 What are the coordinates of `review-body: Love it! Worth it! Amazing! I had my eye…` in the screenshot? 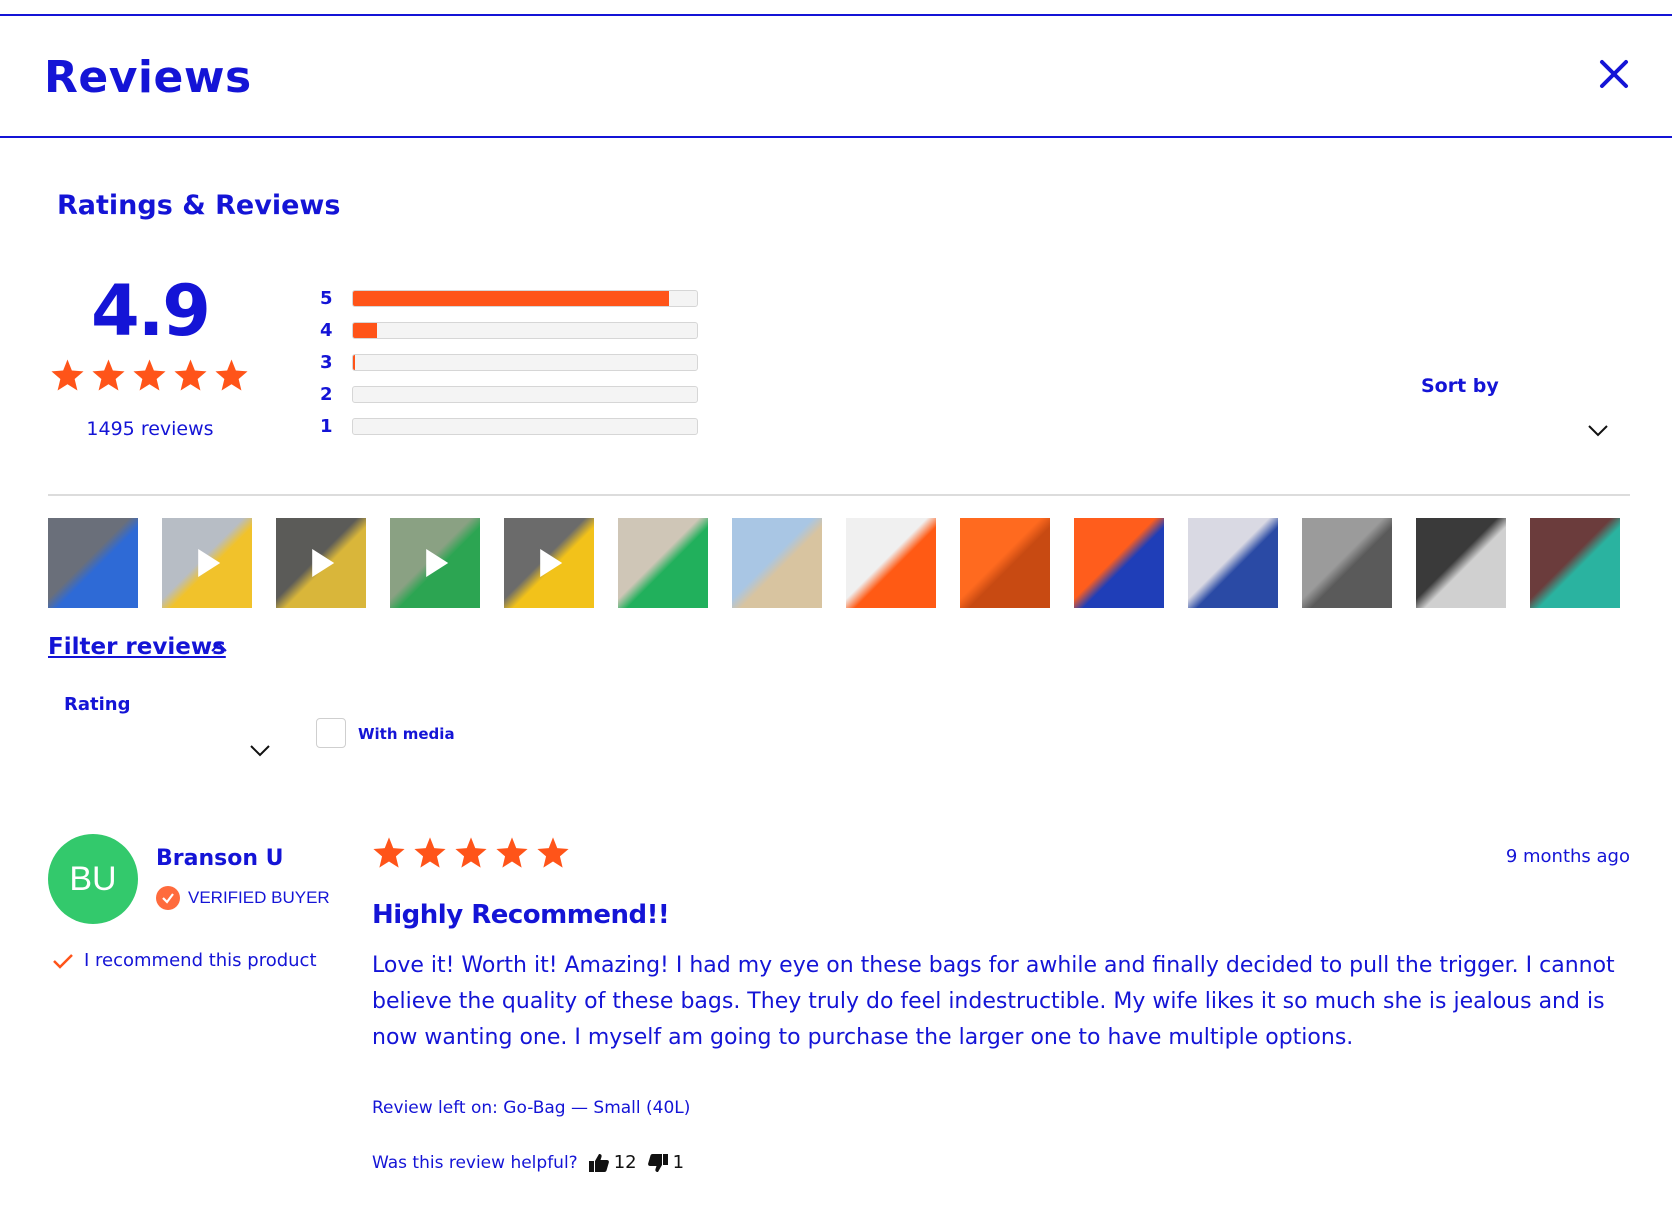 It's located at (993, 1001).